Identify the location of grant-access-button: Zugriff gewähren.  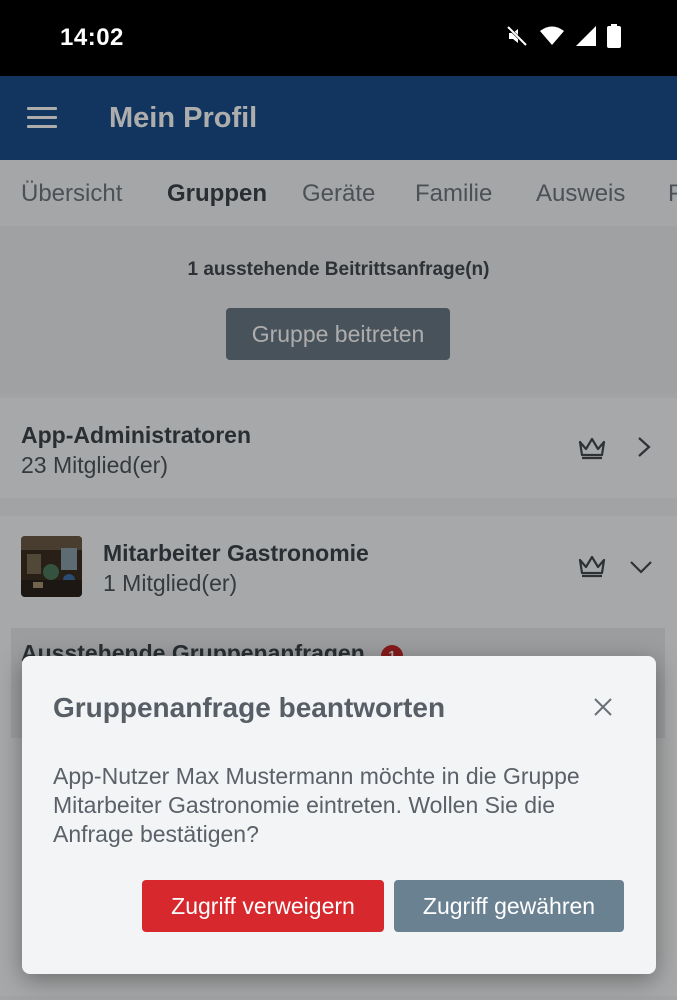
(509, 906).